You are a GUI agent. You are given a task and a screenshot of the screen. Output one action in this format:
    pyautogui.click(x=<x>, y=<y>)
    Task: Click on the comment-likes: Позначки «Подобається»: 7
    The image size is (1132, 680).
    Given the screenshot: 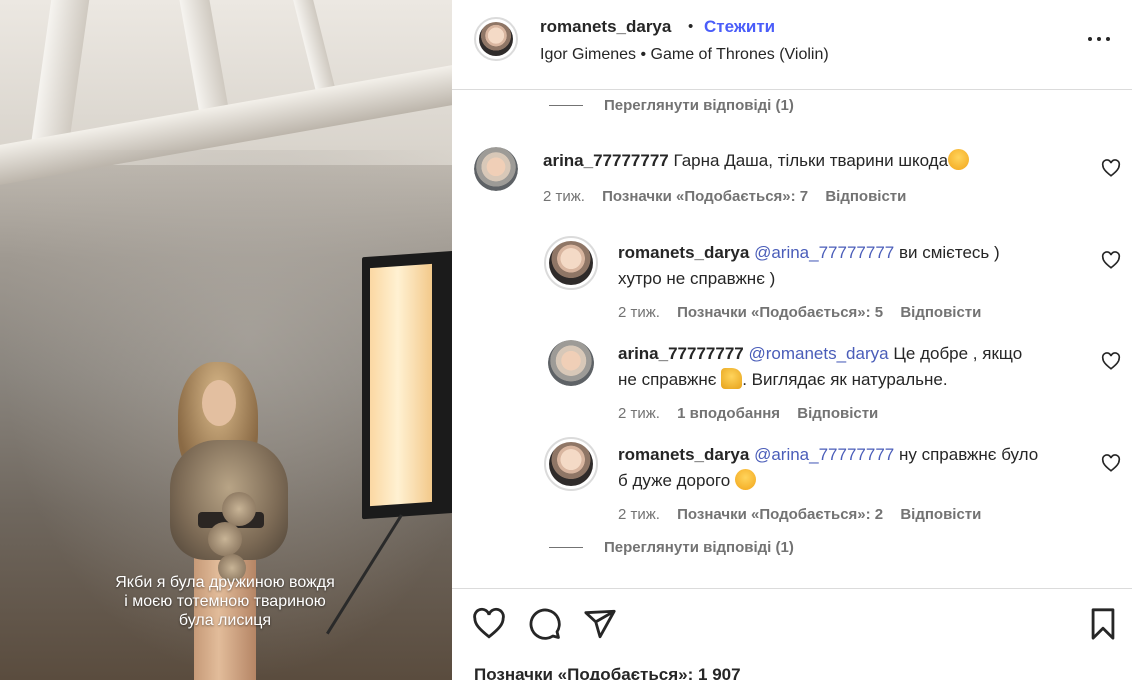 What is the action you would take?
    pyautogui.click(x=705, y=196)
    